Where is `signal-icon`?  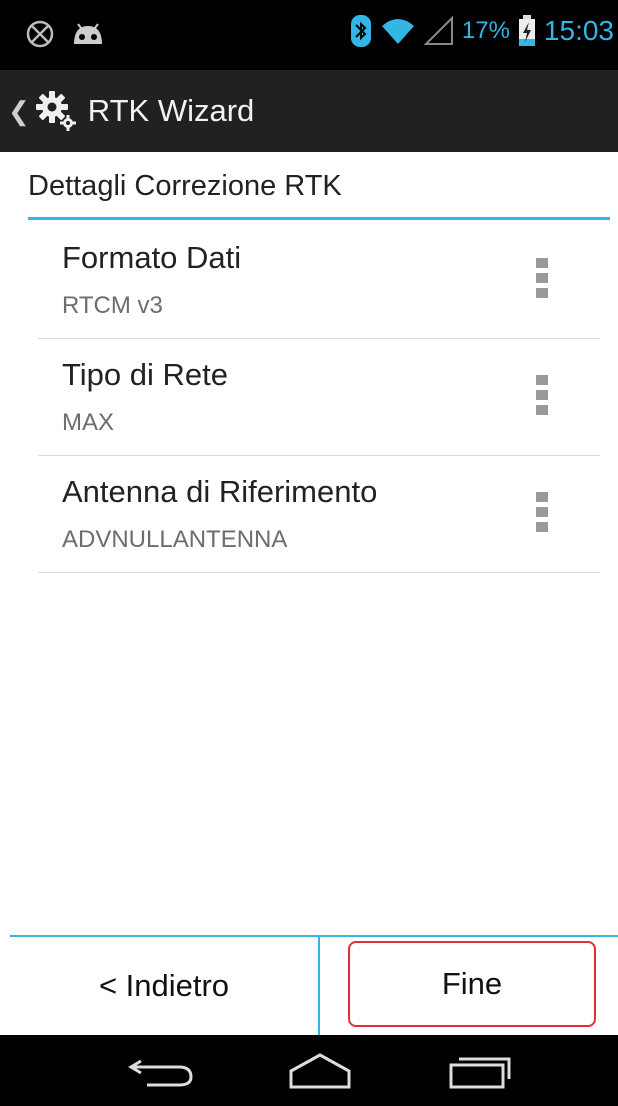 signal-icon is located at coordinates (438, 30).